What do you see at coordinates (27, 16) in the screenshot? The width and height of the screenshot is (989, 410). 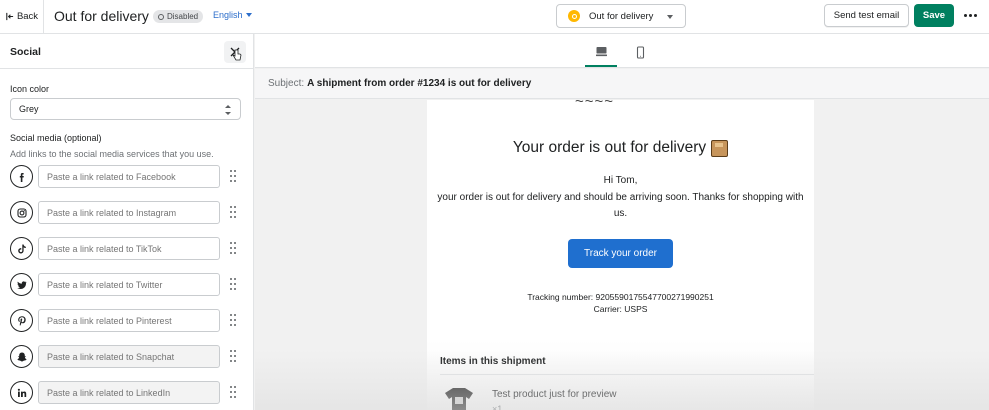 I see `back-label: Back` at bounding box center [27, 16].